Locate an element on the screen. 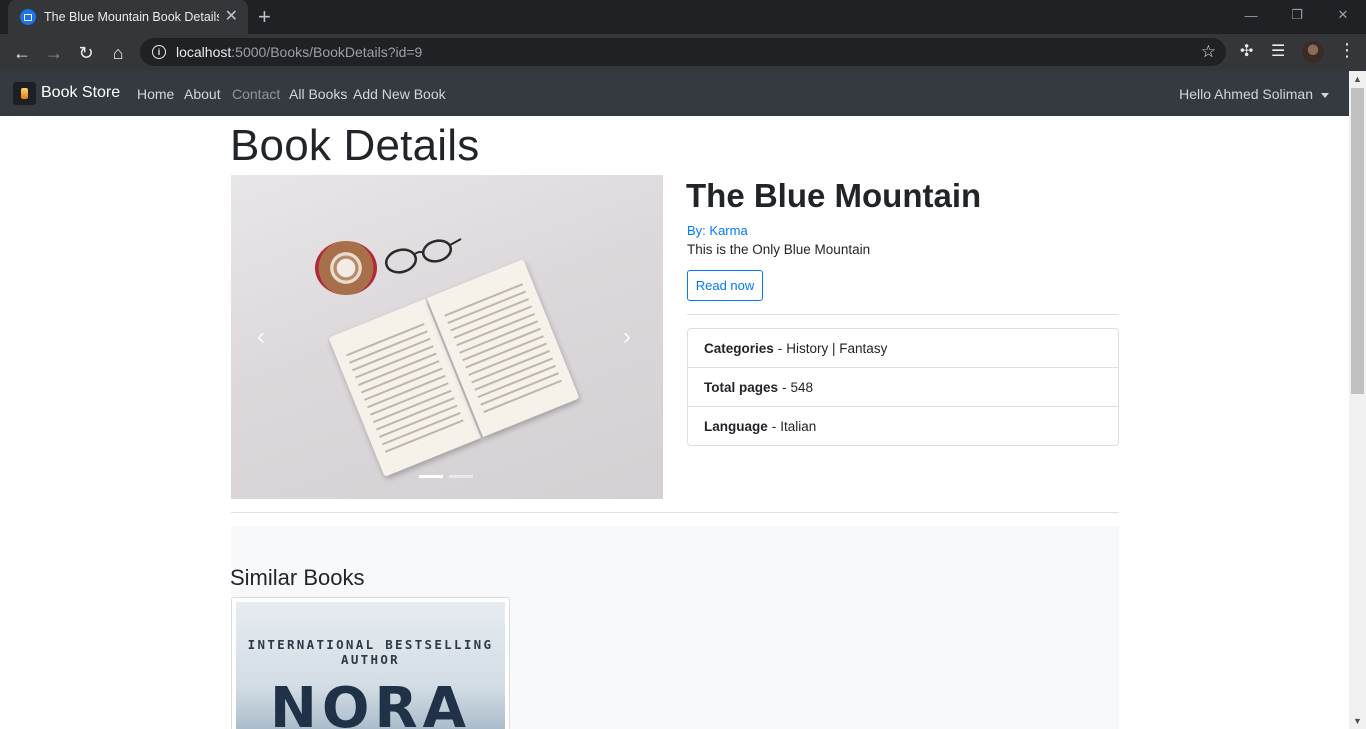  browser-menu-icon: ⋮ is located at coordinates (1347, 50).